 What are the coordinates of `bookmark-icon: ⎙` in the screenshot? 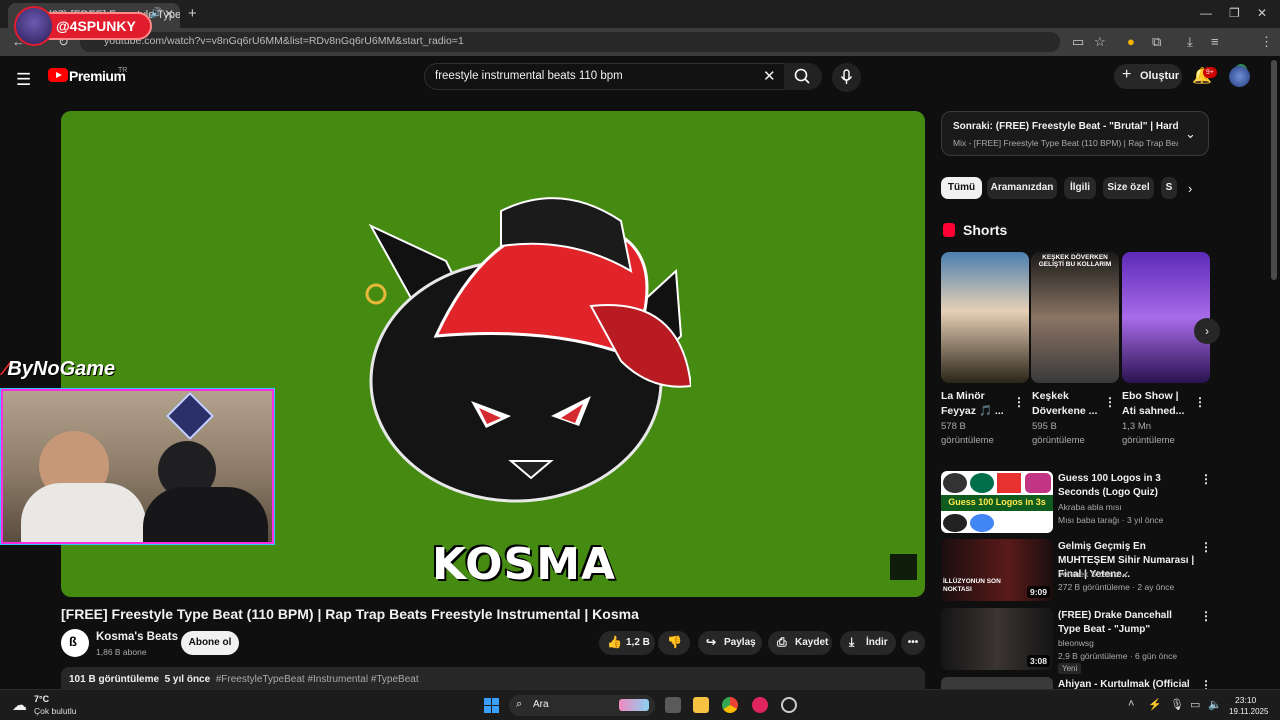 It's located at (782, 642).